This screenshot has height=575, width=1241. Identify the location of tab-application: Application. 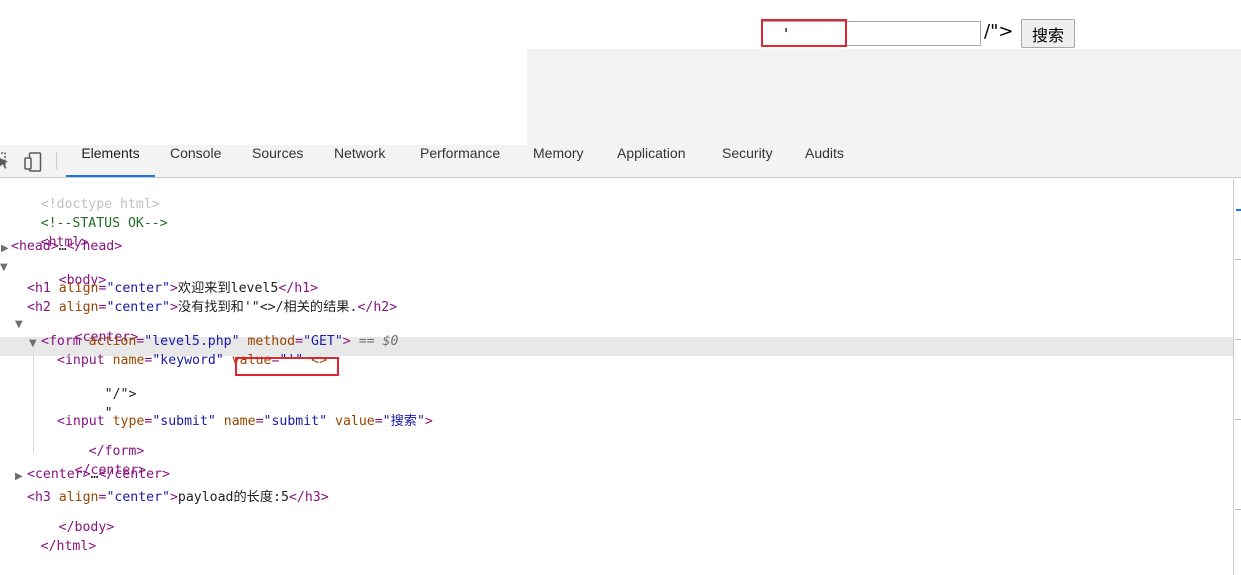
(651, 161).